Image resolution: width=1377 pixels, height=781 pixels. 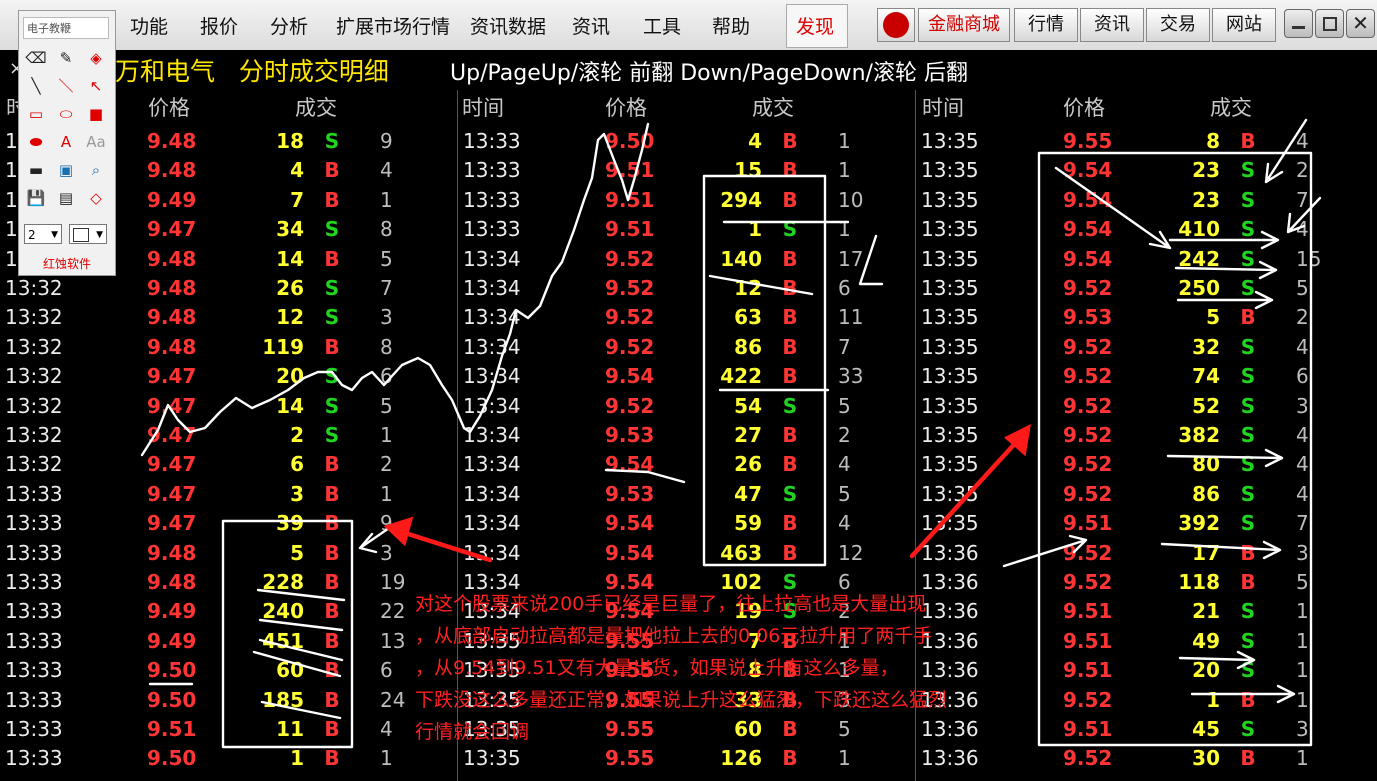 I want to click on line-width-value: 2, so click(x=32, y=235).